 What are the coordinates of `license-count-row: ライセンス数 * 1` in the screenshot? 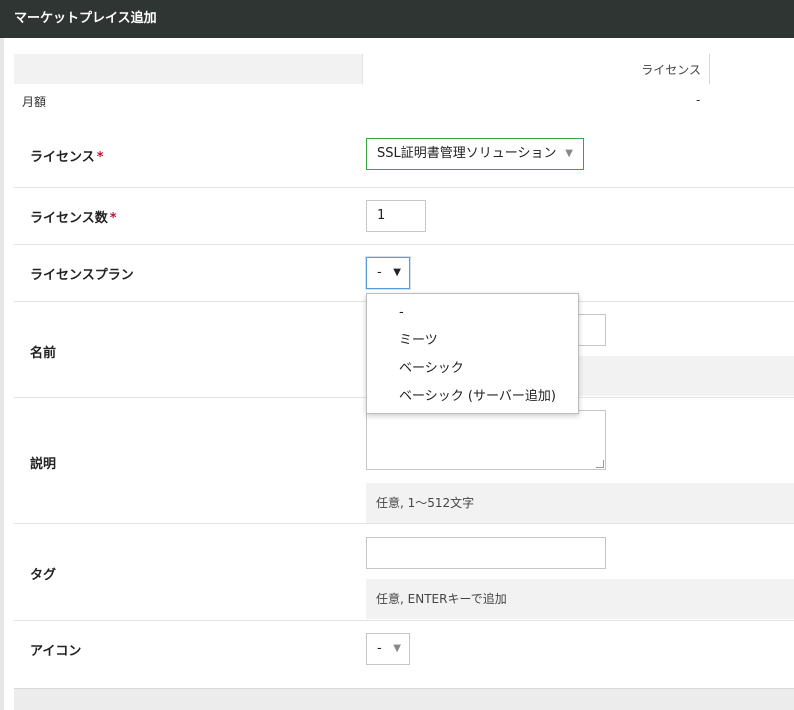 It's located at (404, 216).